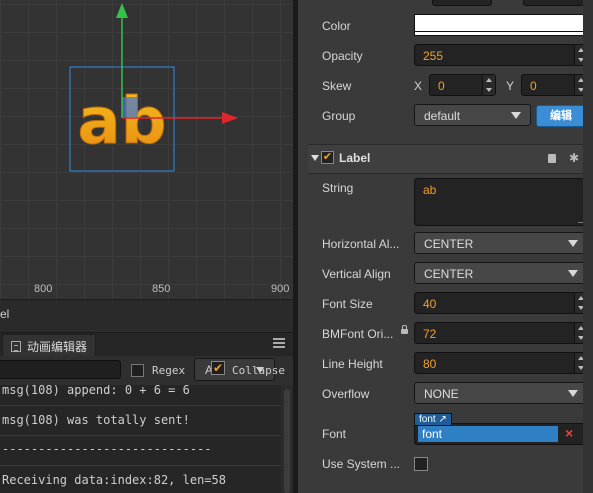 Image resolution: width=593 pixels, height=493 pixels. What do you see at coordinates (430, 364) in the screenshot?
I see `line-height-value: 80` at bounding box center [430, 364].